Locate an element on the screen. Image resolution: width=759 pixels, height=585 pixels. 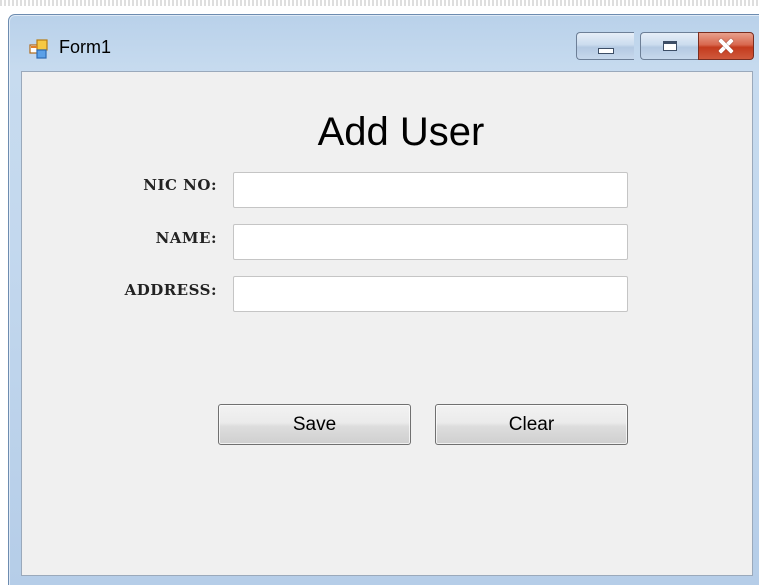
address-input is located at coordinates (430, 294).